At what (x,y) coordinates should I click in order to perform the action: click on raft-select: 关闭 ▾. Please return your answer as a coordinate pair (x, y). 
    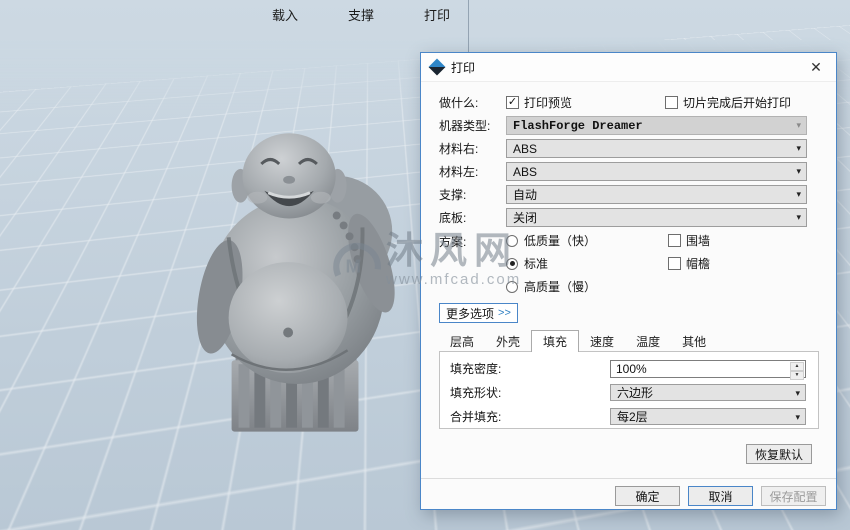
    Looking at the image, I should click on (656, 217).